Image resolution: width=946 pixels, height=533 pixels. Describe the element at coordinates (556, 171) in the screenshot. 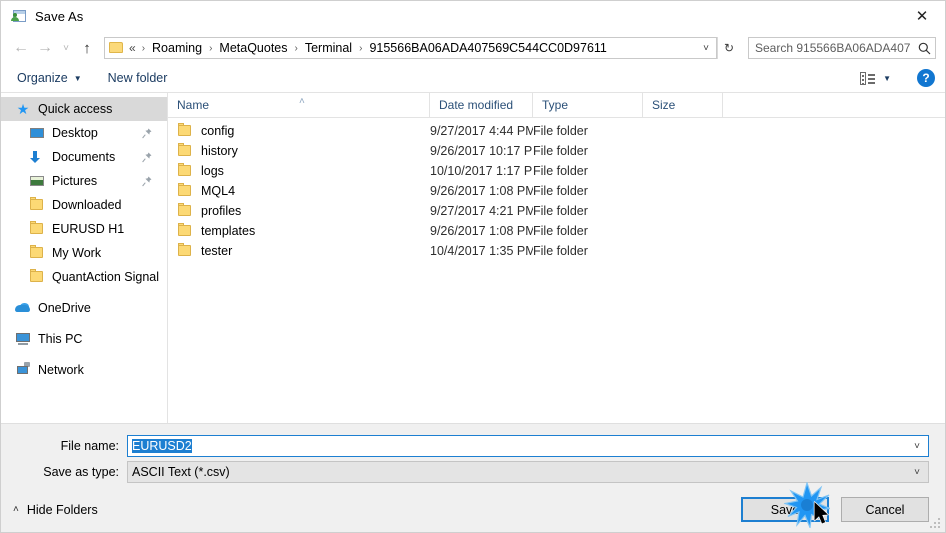

I see `table-row: logs 10/10/2017 1:17 PM File folder` at that location.